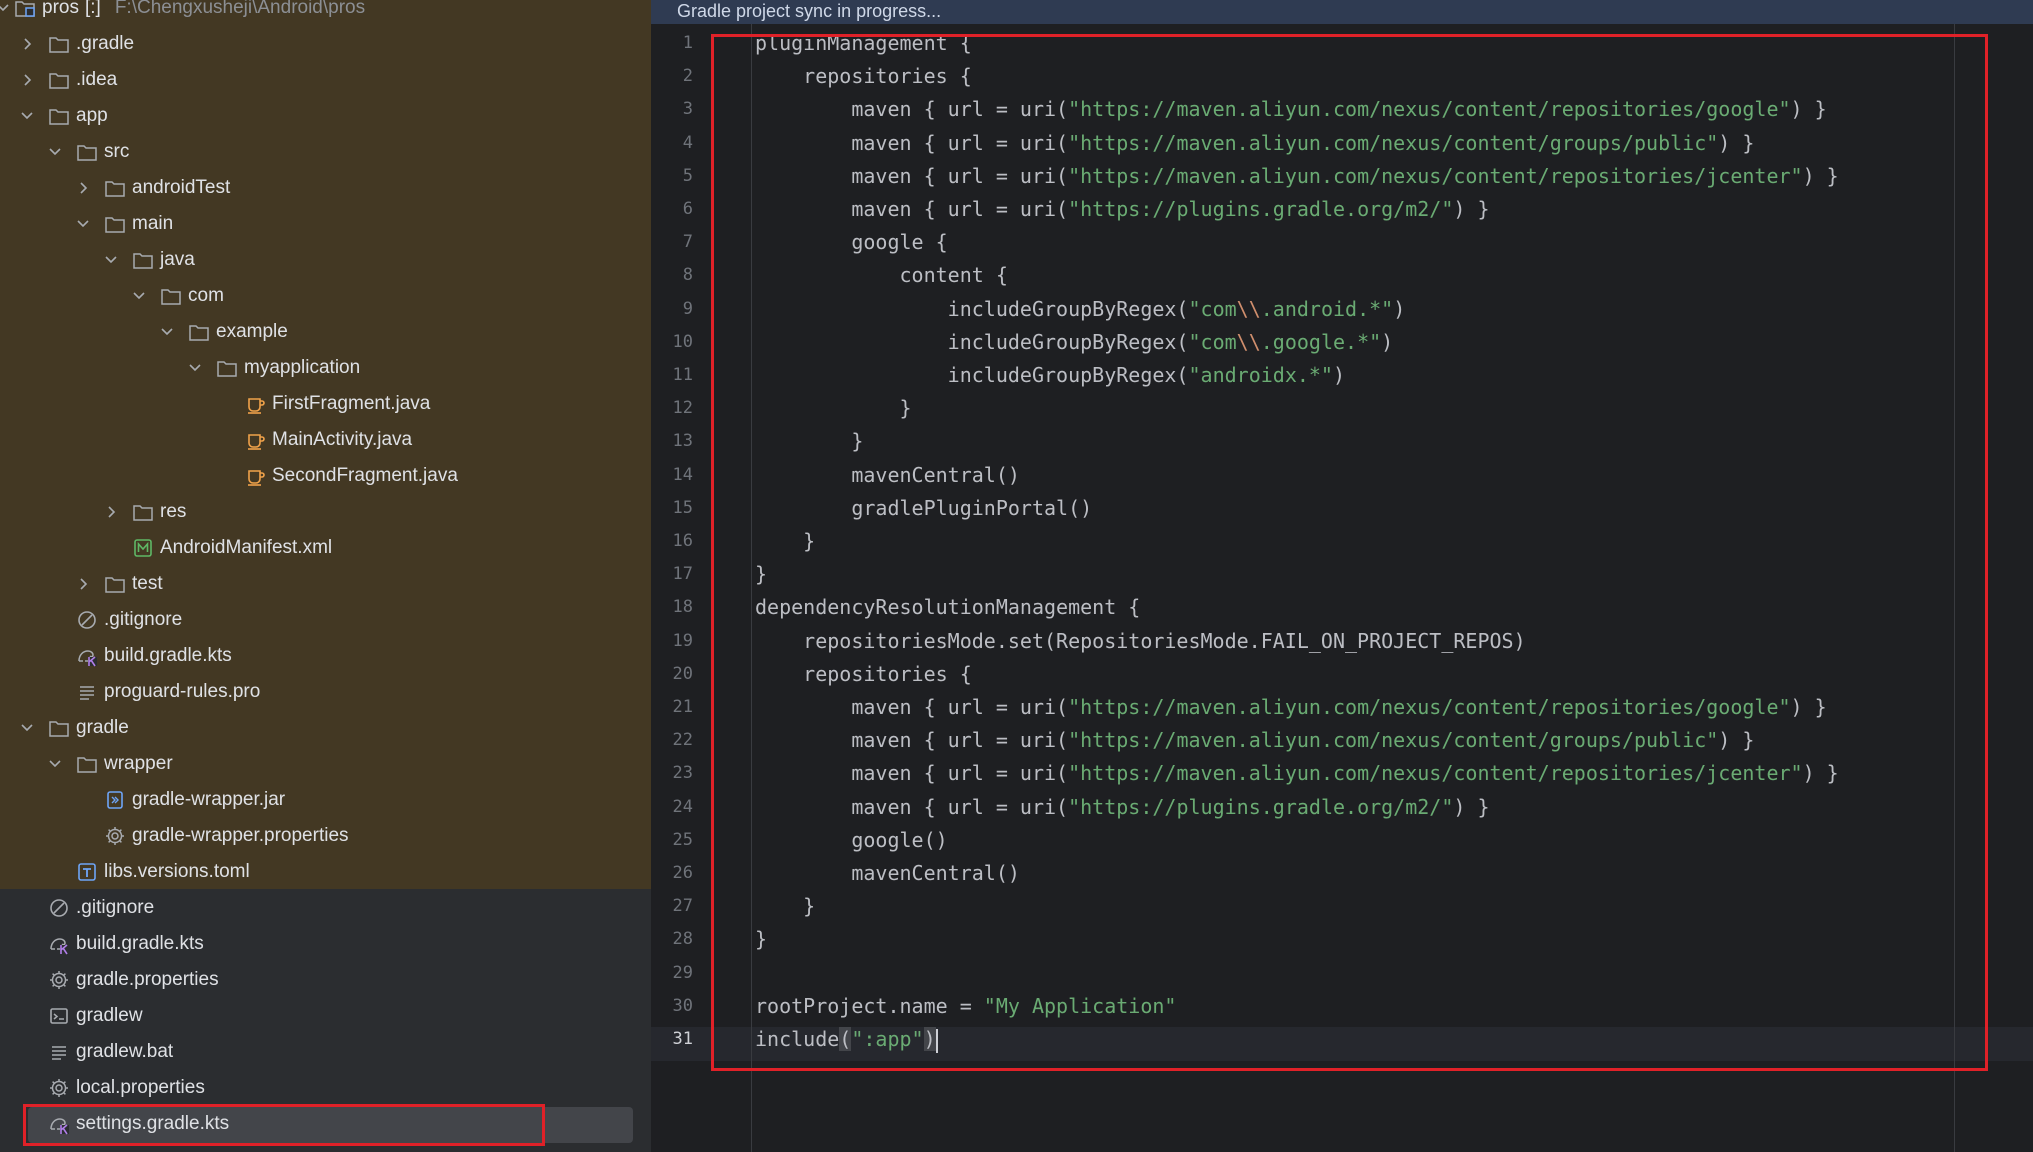  Describe the element at coordinates (284, 1125) in the screenshot. I see `selection-annotation-box` at that location.